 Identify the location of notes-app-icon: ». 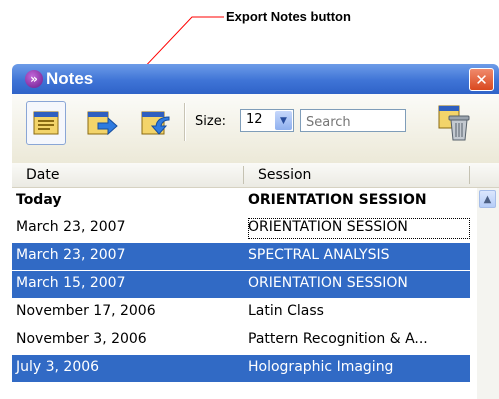
(34, 79).